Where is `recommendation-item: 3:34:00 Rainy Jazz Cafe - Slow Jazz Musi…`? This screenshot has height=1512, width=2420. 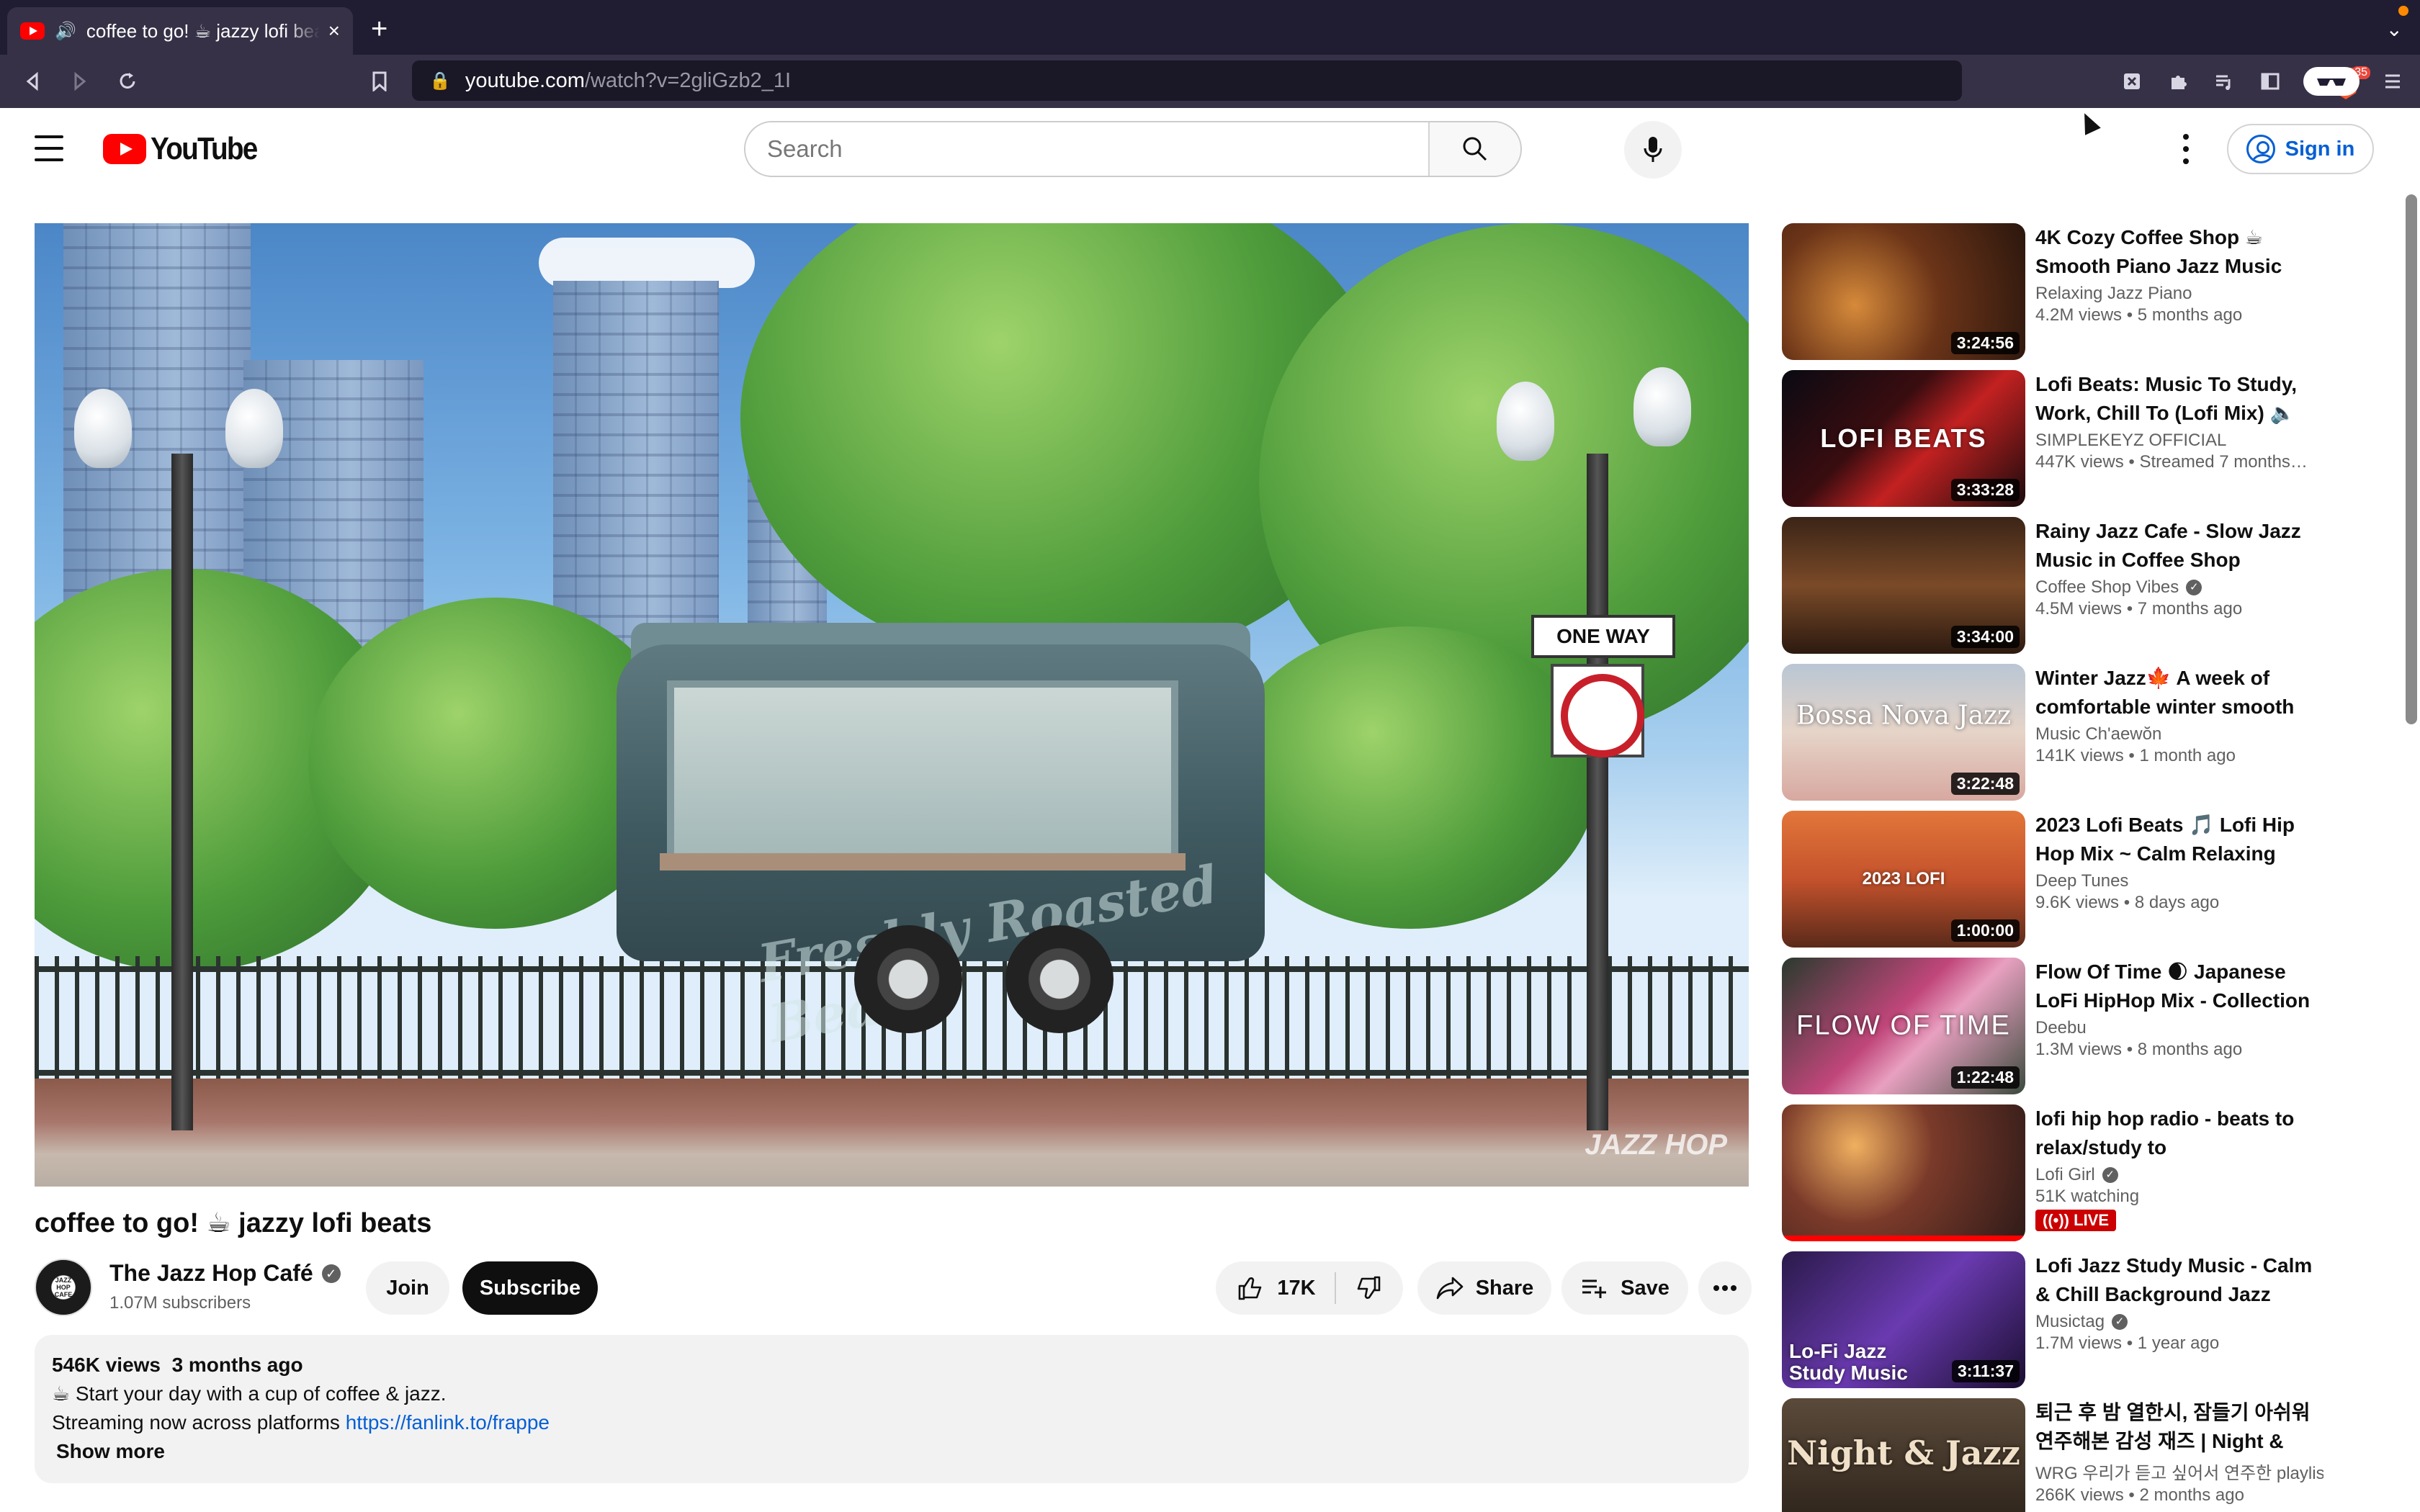 recommendation-item: 3:34:00 Rainy Jazz Cafe - Slow Jazz Musi… is located at coordinates (2055, 590).